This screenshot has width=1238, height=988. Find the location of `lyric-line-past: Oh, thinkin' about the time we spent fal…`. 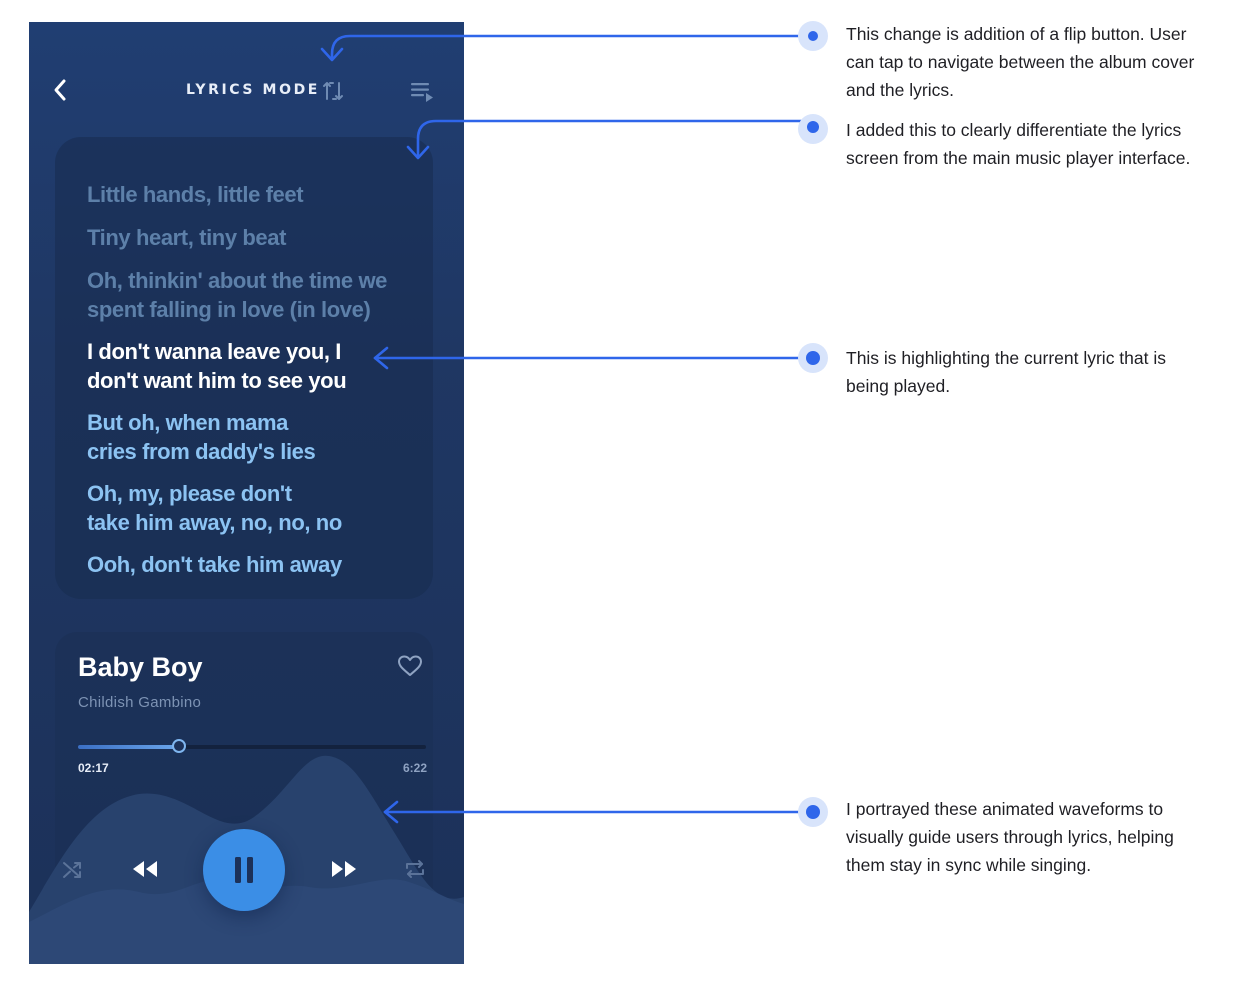

lyric-line-past: Oh, thinkin' about the time we spent fal… is located at coordinates (237, 295).